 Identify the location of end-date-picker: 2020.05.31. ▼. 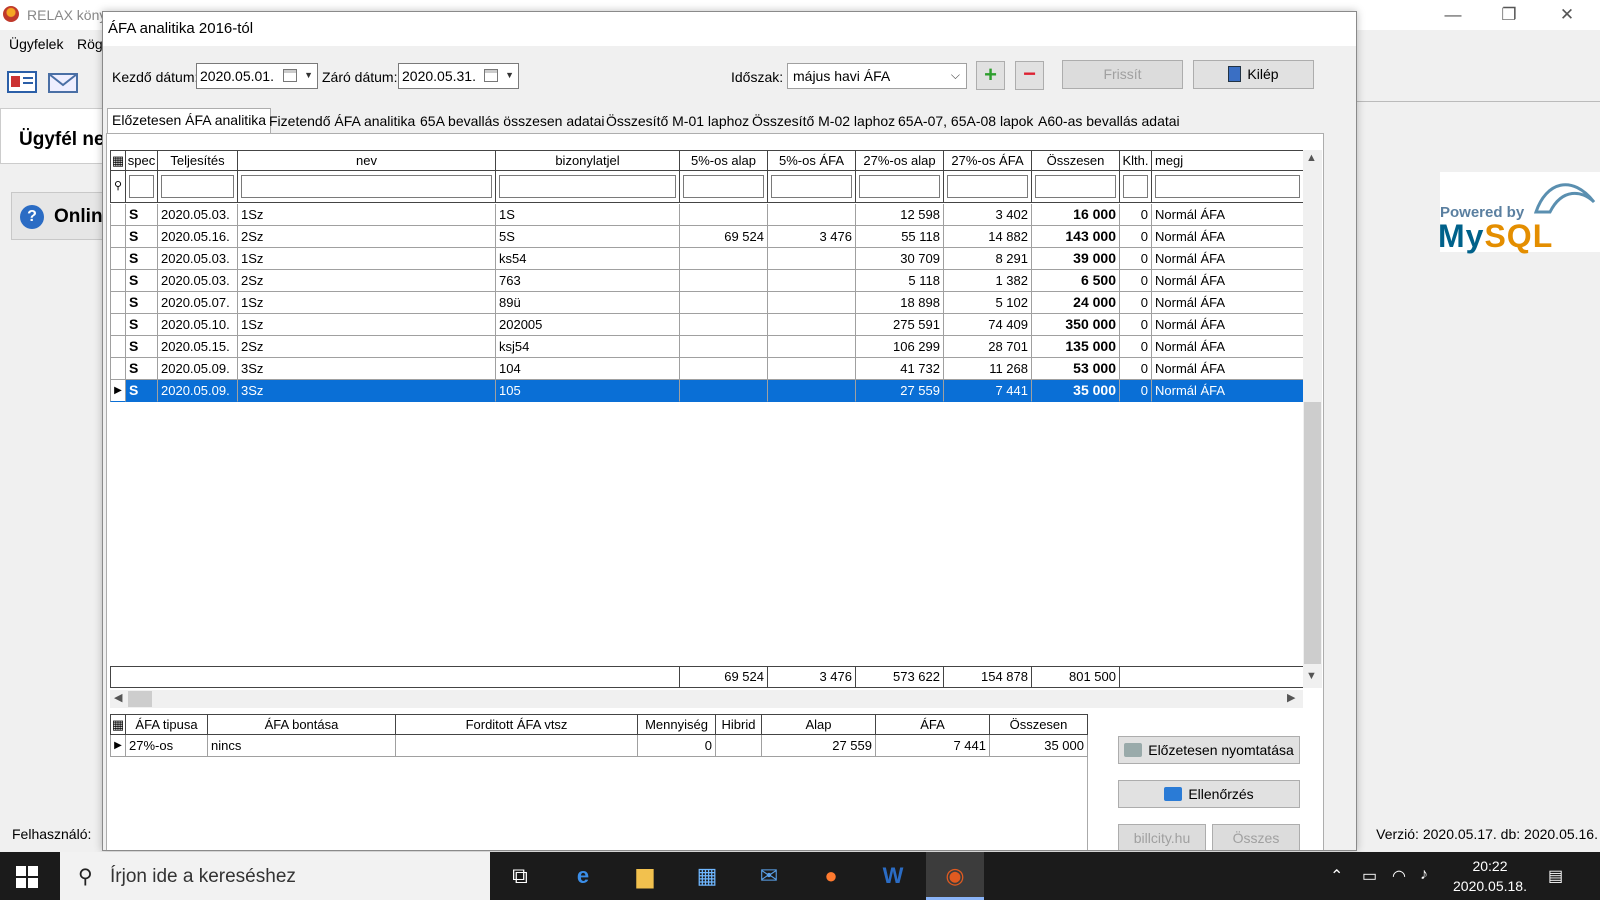
(458, 76).